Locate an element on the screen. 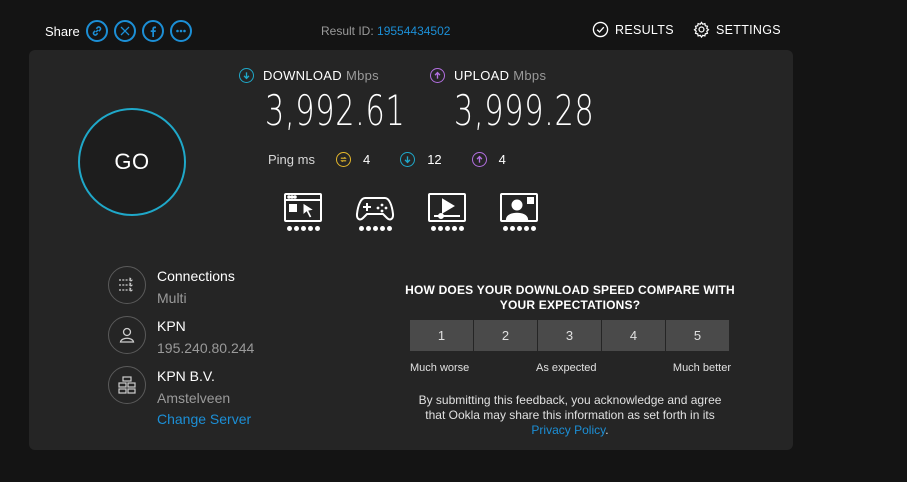 The width and height of the screenshot is (907, 482). gaming-rating is located at coordinates (375, 211).